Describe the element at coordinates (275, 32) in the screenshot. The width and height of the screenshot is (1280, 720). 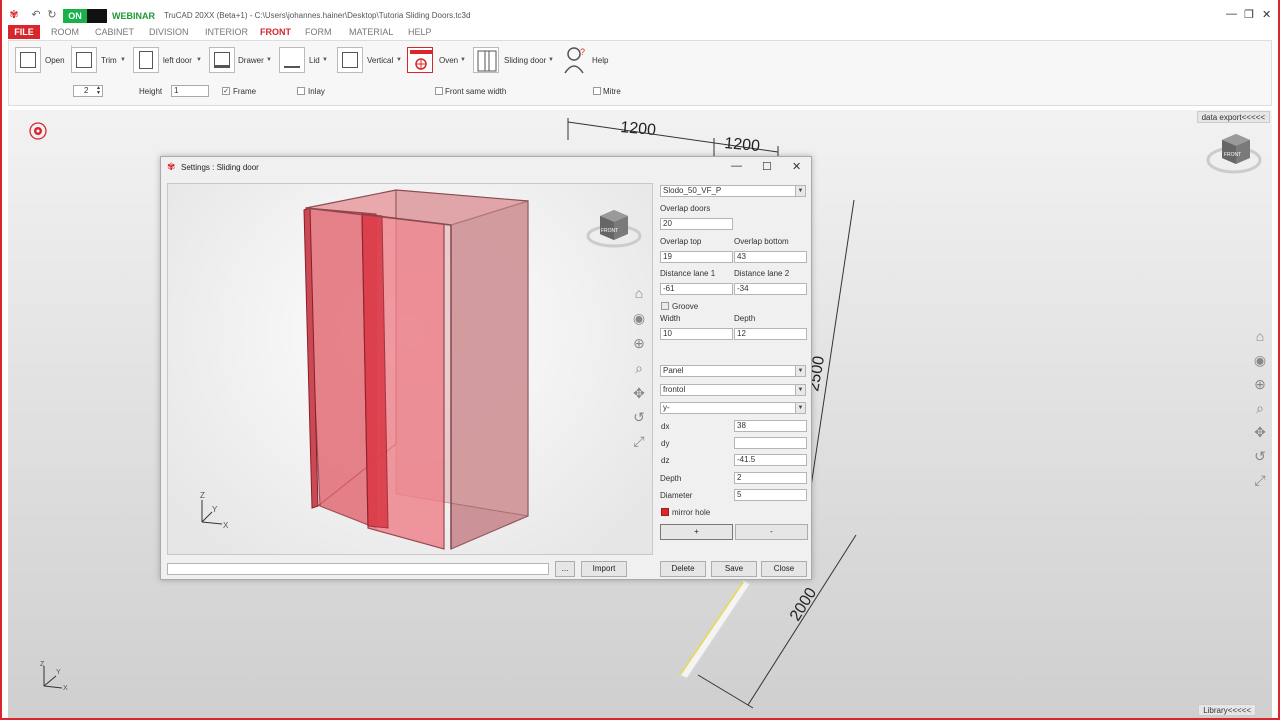
I see `menu-front: FRONT` at that location.